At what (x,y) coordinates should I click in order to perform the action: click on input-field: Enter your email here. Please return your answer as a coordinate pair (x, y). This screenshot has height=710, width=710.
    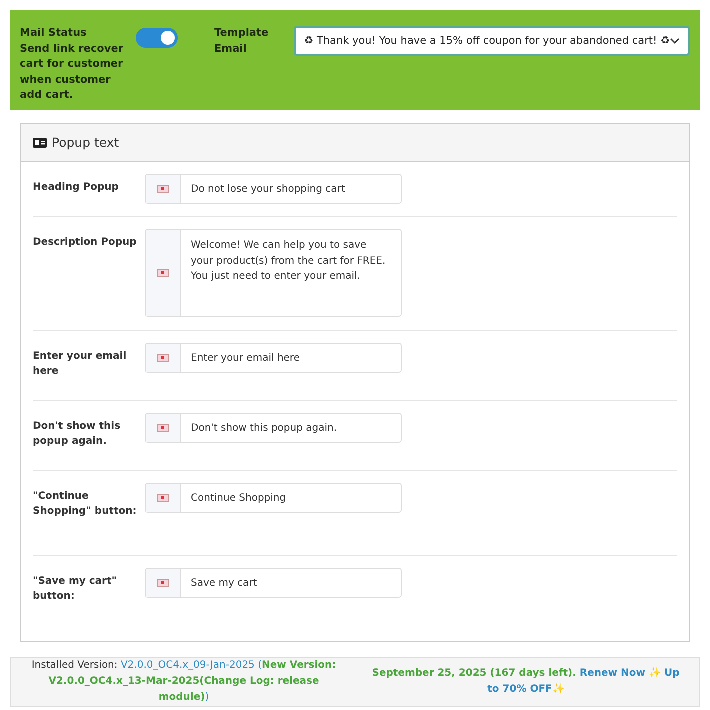
    Looking at the image, I should click on (273, 358).